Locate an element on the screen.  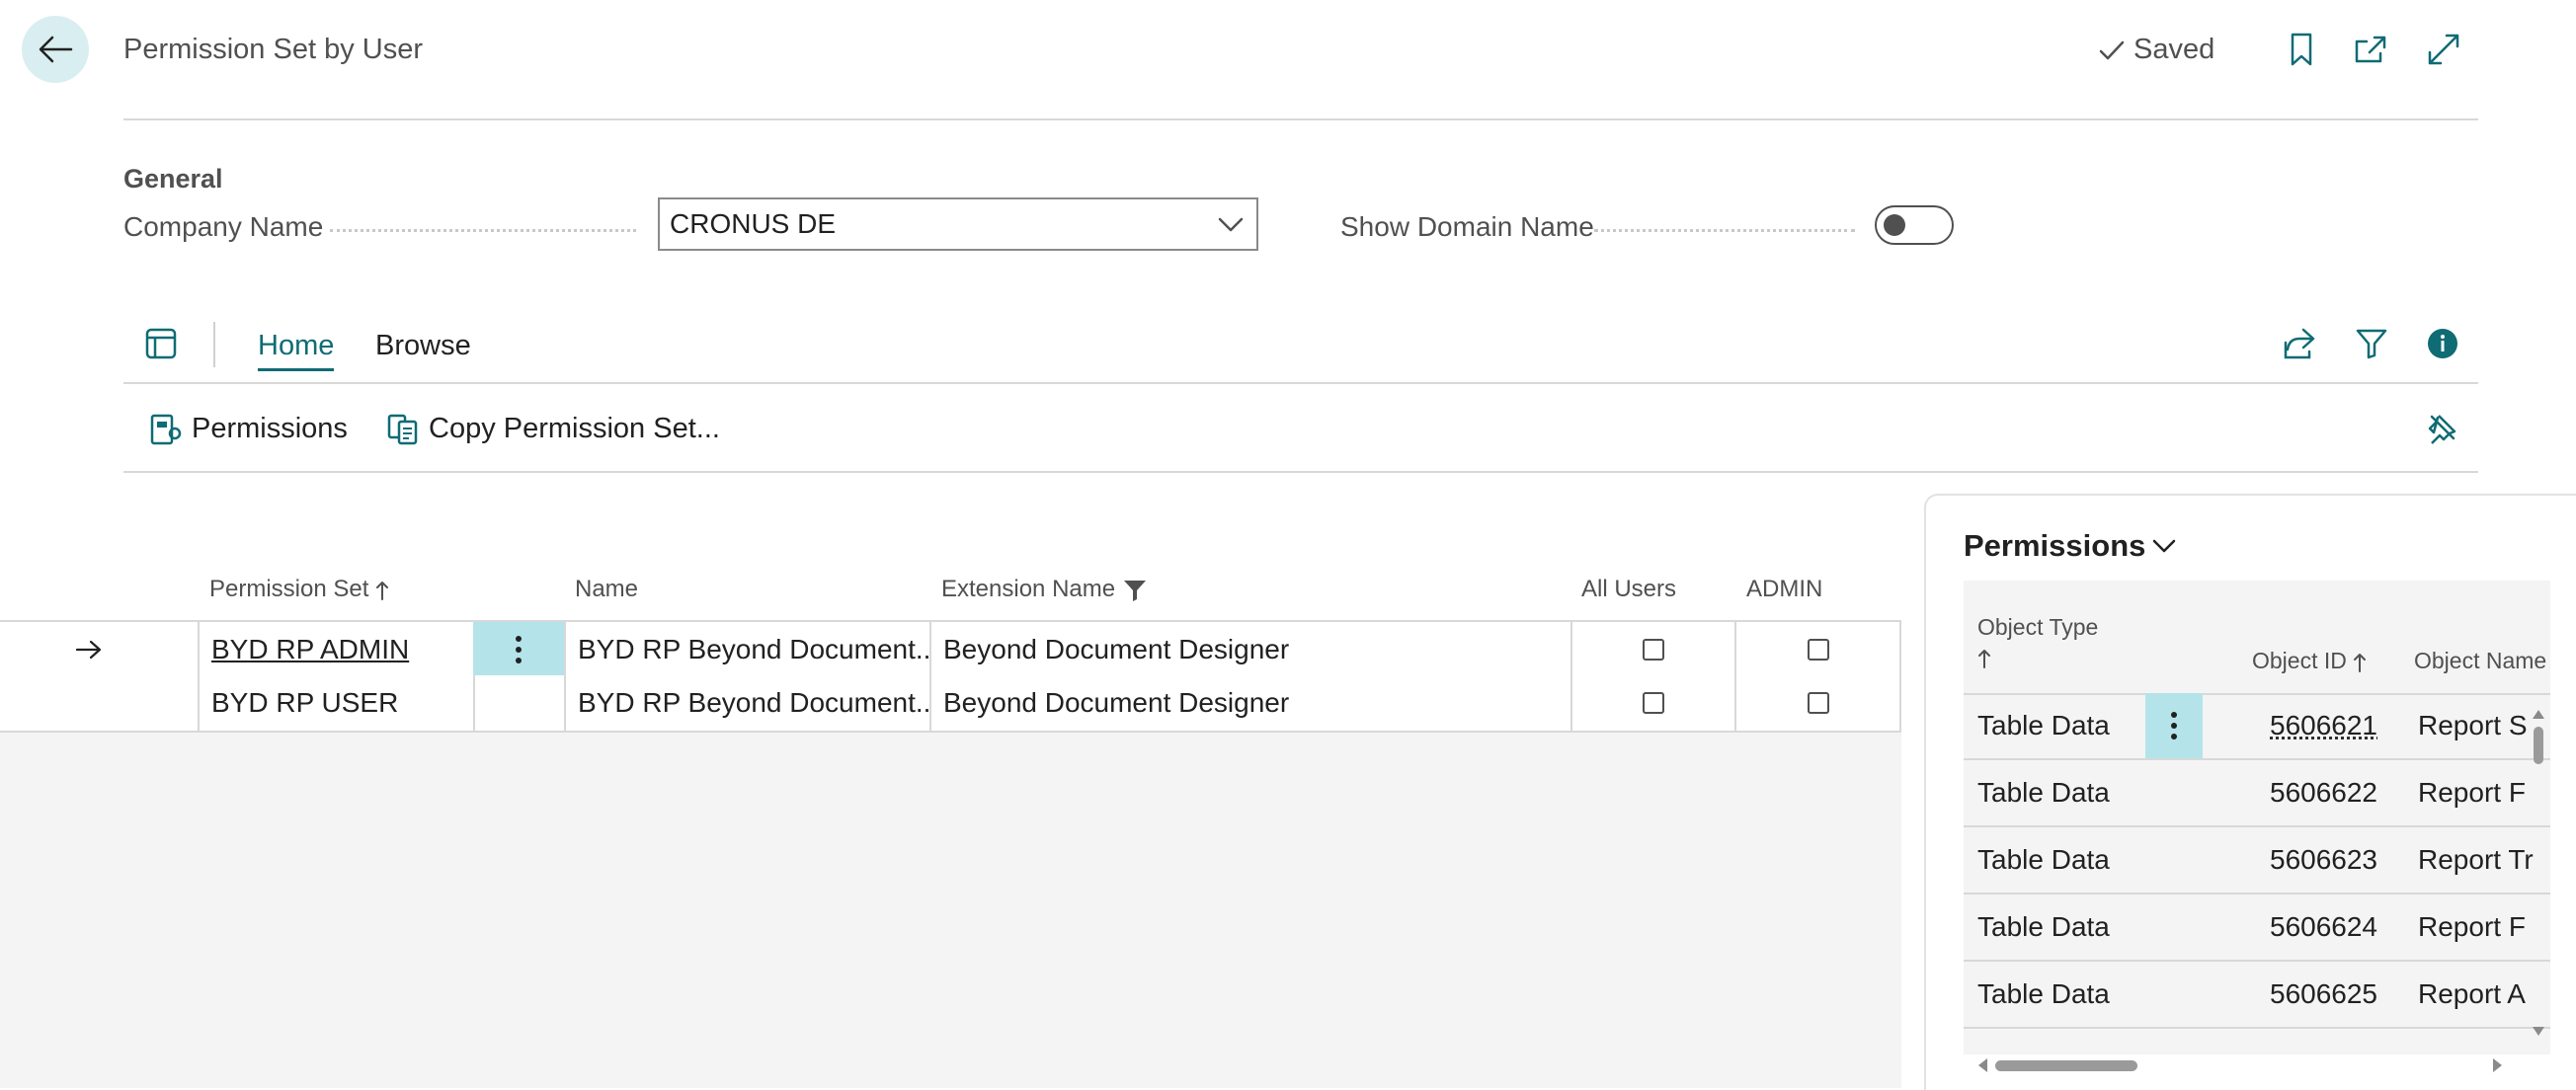
open-new-window-icon is located at coordinates (2370, 49).